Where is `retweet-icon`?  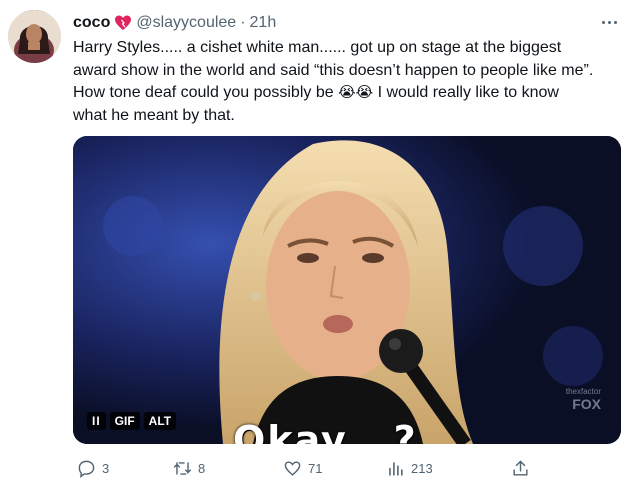
retweet-icon is located at coordinates (182, 468).